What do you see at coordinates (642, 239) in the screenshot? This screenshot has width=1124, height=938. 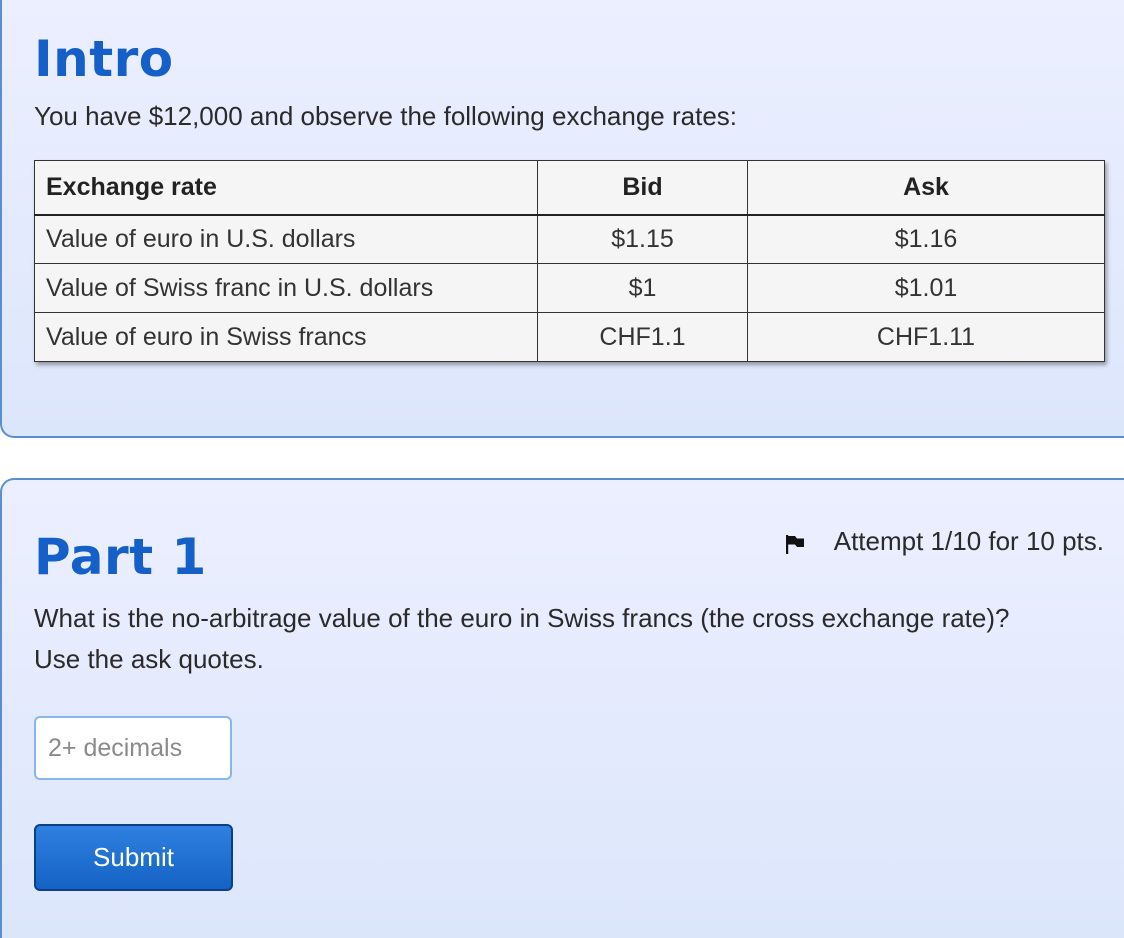 I see `bid-cell: $1.15` at bounding box center [642, 239].